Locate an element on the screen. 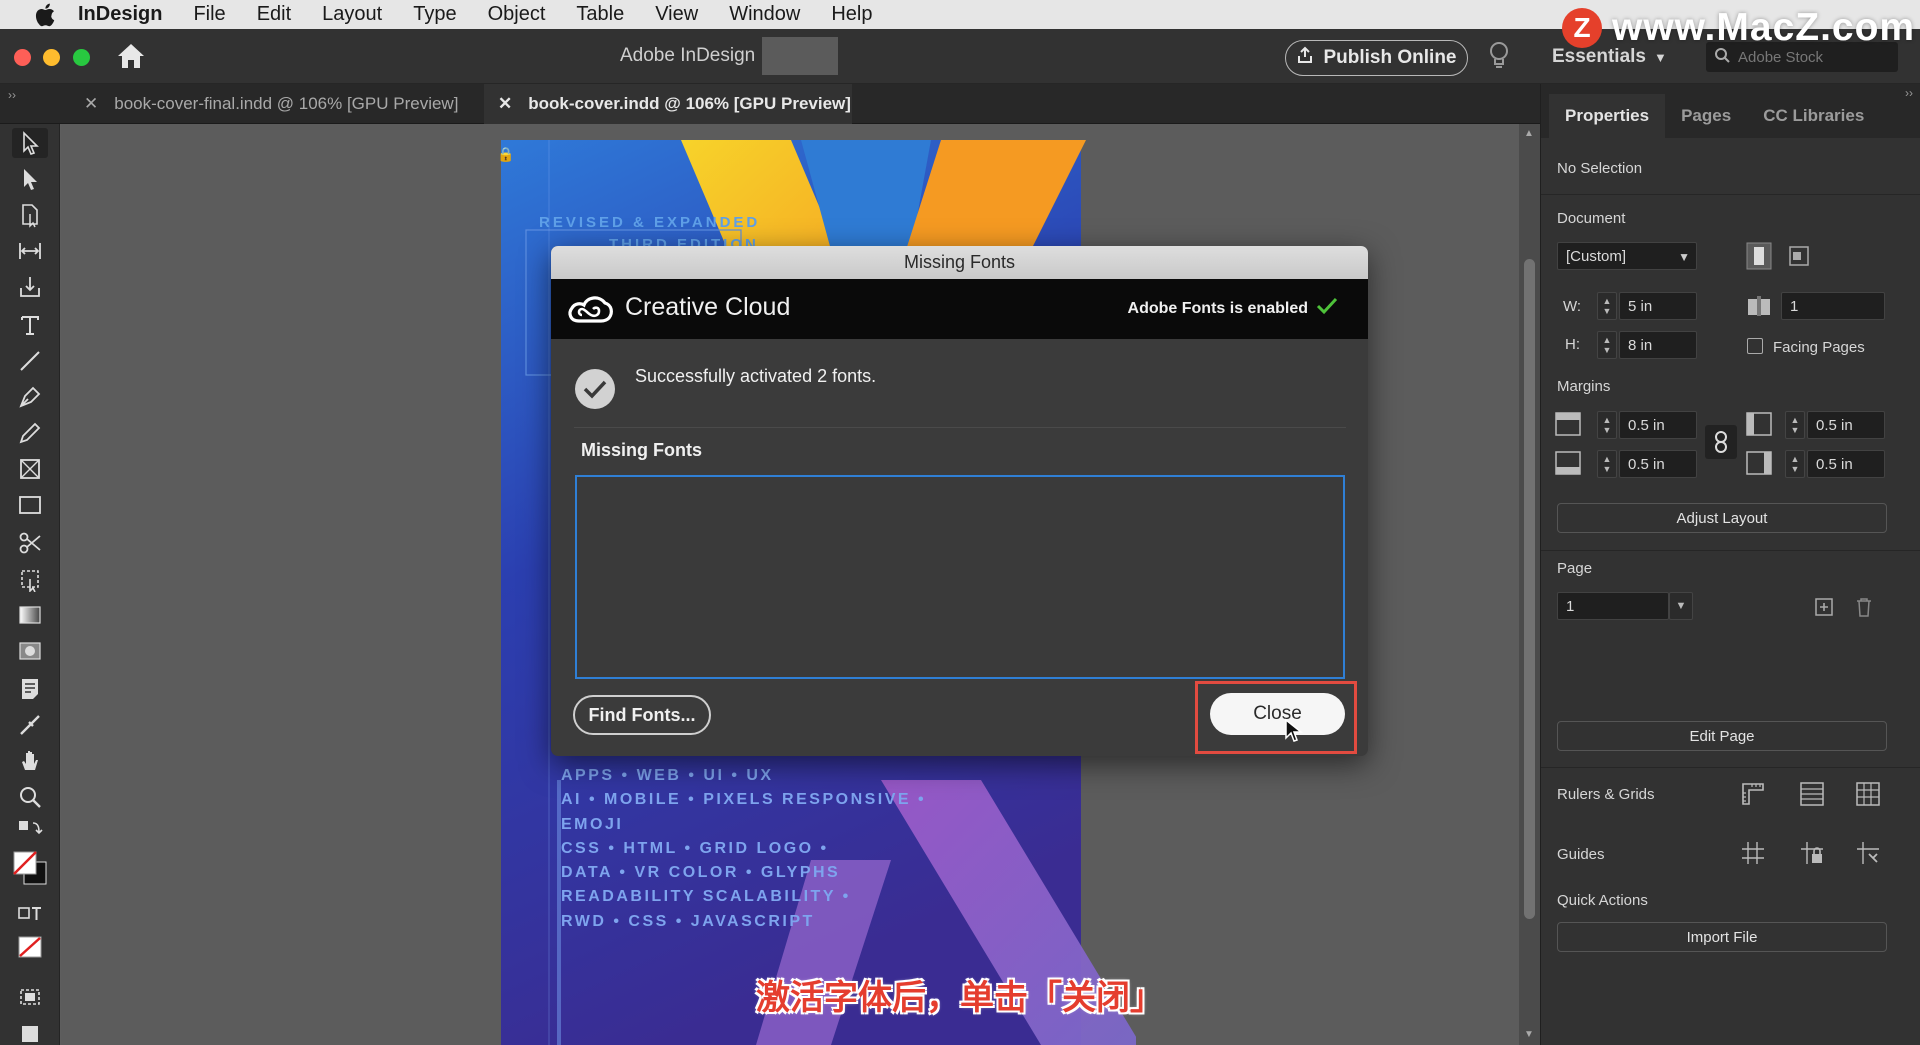 This screenshot has width=1920, height=1045. rectangle-tool-icon is located at coordinates (30, 505).